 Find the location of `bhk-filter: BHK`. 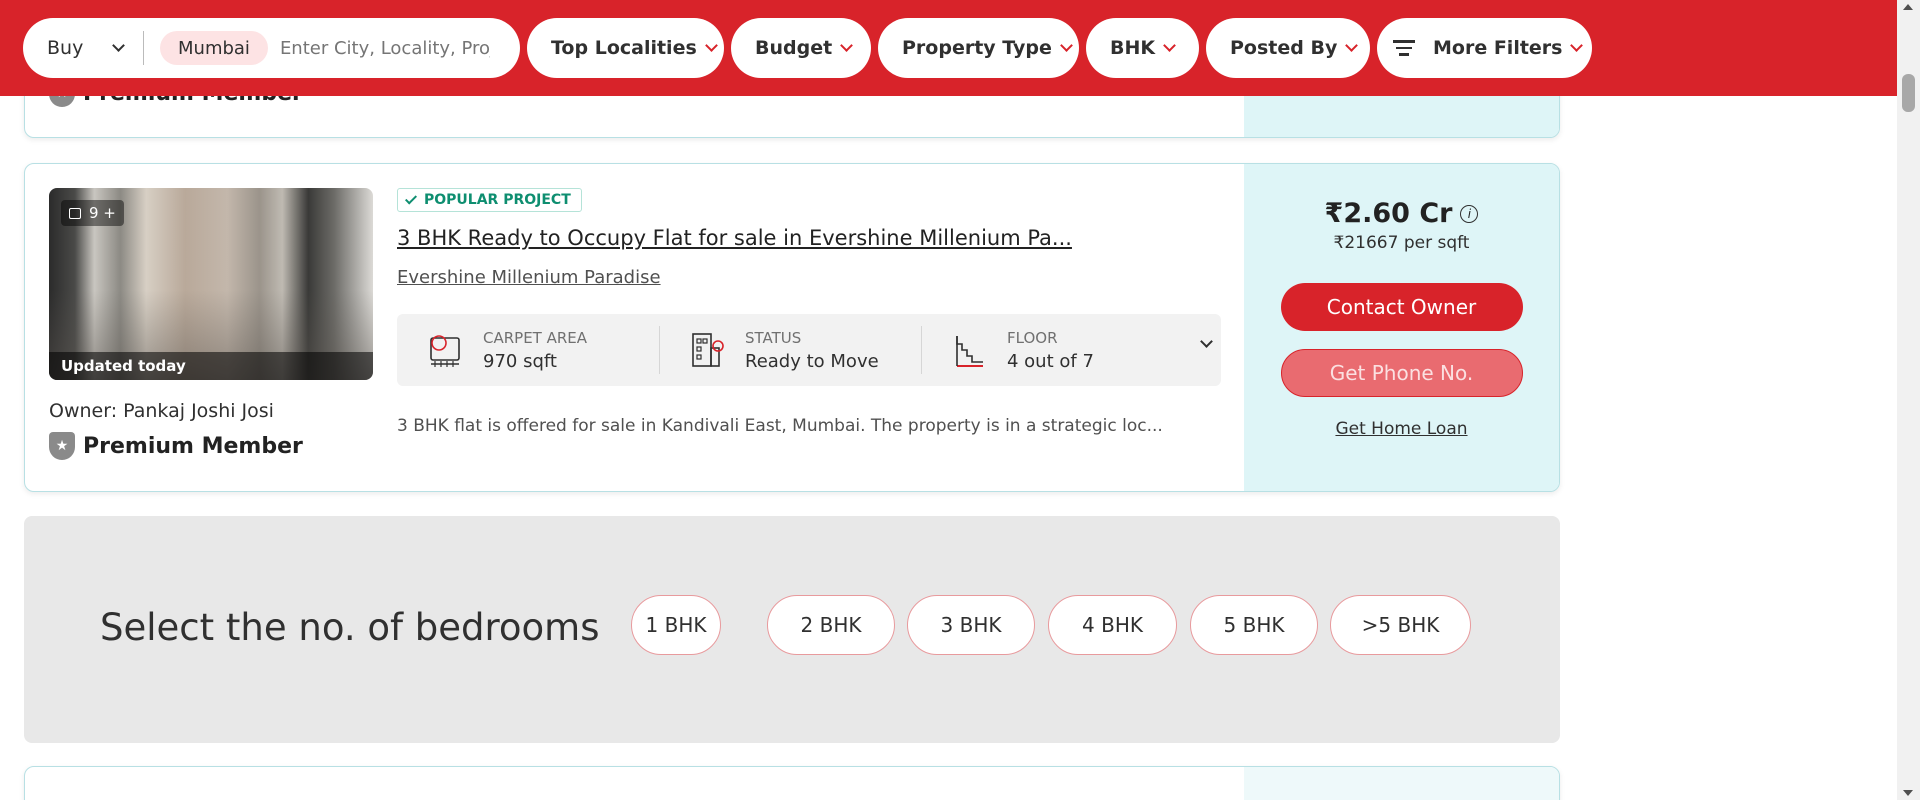

bhk-filter: BHK is located at coordinates (1142, 48).